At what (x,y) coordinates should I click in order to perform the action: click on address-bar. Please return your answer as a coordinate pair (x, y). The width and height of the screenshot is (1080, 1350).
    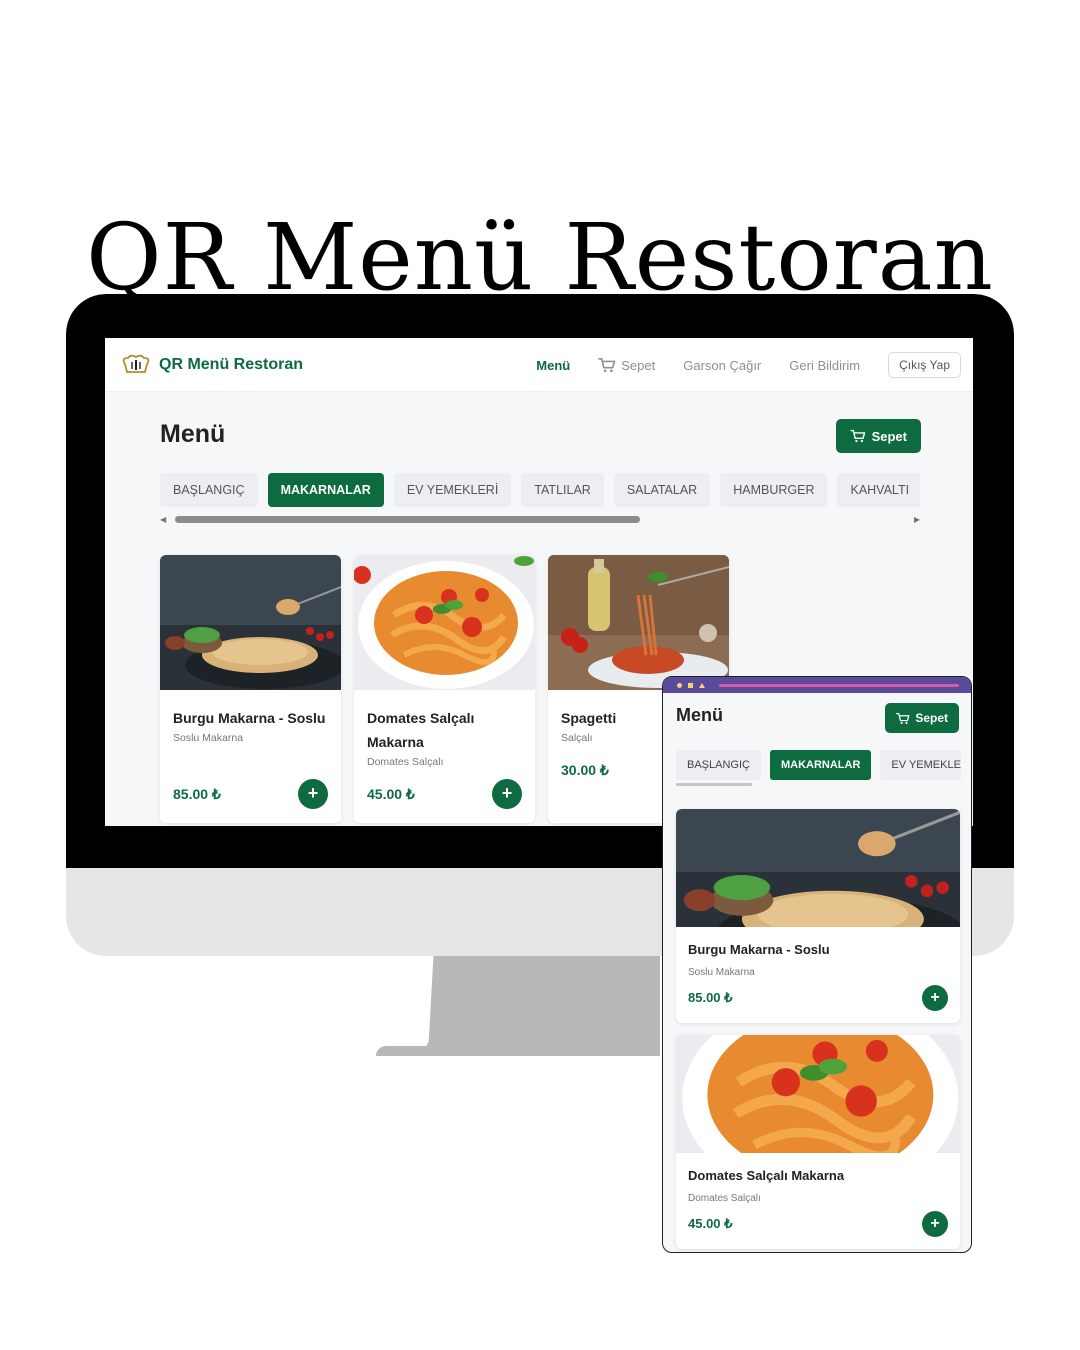
    Looking at the image, I should click on (839, 685).